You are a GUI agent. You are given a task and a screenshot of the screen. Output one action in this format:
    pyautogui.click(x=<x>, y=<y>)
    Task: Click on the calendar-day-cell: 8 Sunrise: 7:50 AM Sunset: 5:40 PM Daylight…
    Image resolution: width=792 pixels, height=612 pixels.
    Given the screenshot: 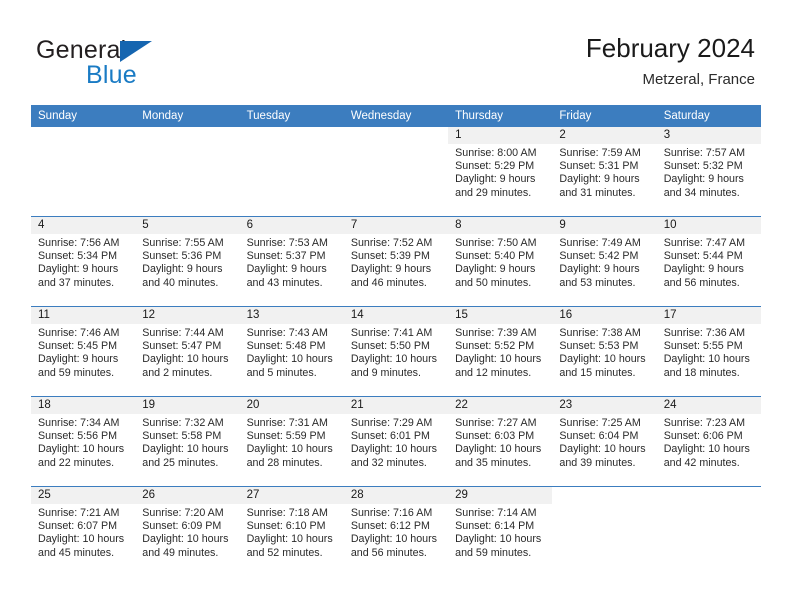 What is the action you would take?
    pyautogui.click(x=500, y=261)
    